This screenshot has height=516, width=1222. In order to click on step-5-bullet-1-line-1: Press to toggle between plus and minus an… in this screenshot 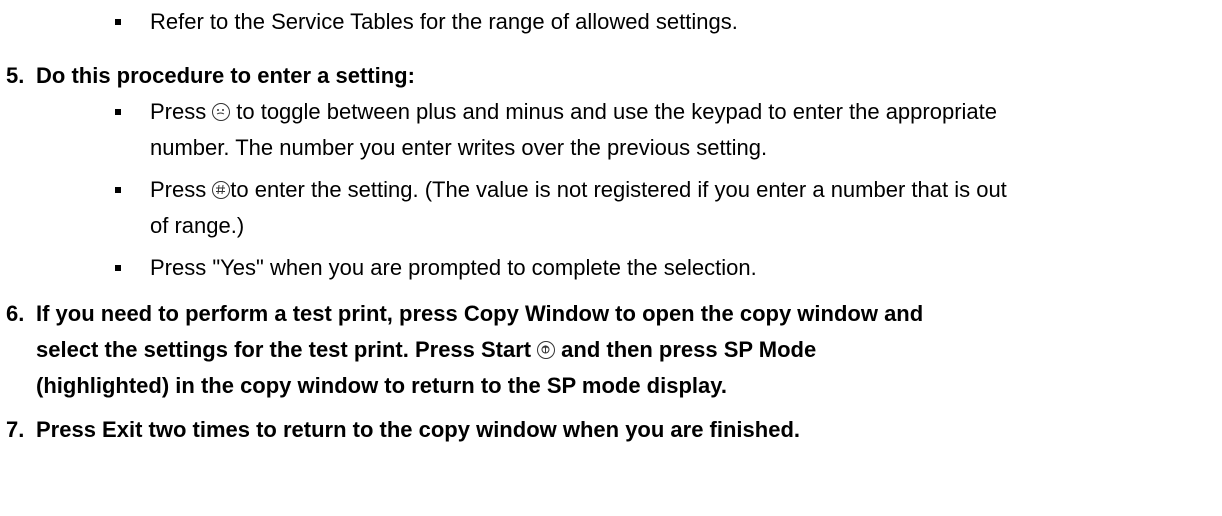, I will do `click(573, 112)`.